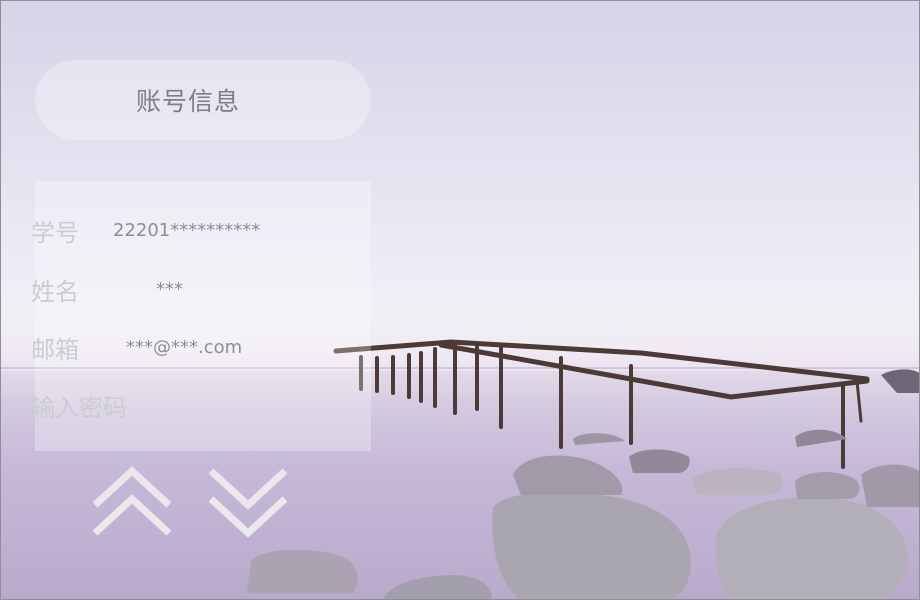 This screenshot has height=600, width=920. I want to click on password-row, so click(169, 408).